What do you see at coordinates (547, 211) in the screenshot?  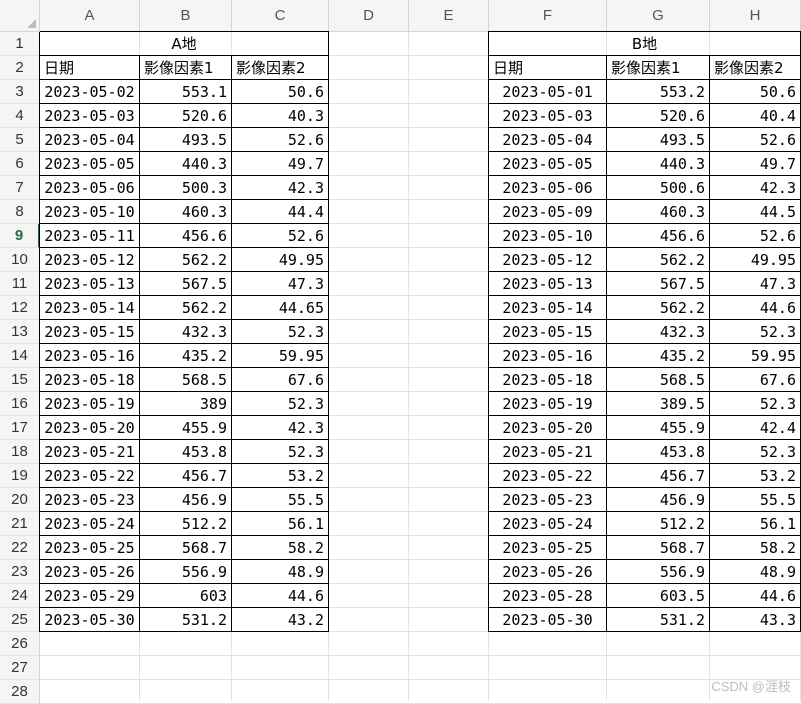 I see `tableB-data-cell: 2023-05-09` at bounding box center [547, 211].